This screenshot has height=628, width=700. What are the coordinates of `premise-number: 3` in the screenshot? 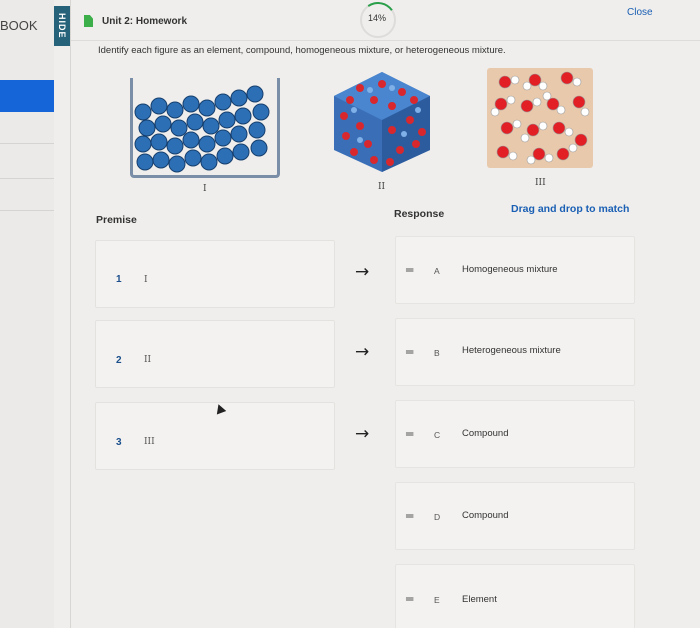 It's located at (119, 442).